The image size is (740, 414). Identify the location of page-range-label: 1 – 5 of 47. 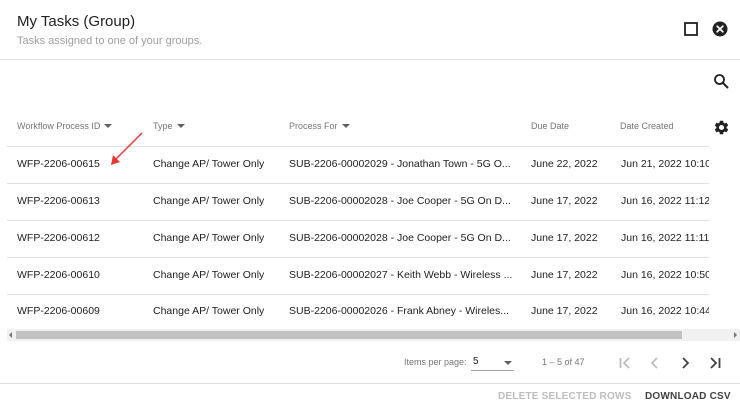
(563, 362).